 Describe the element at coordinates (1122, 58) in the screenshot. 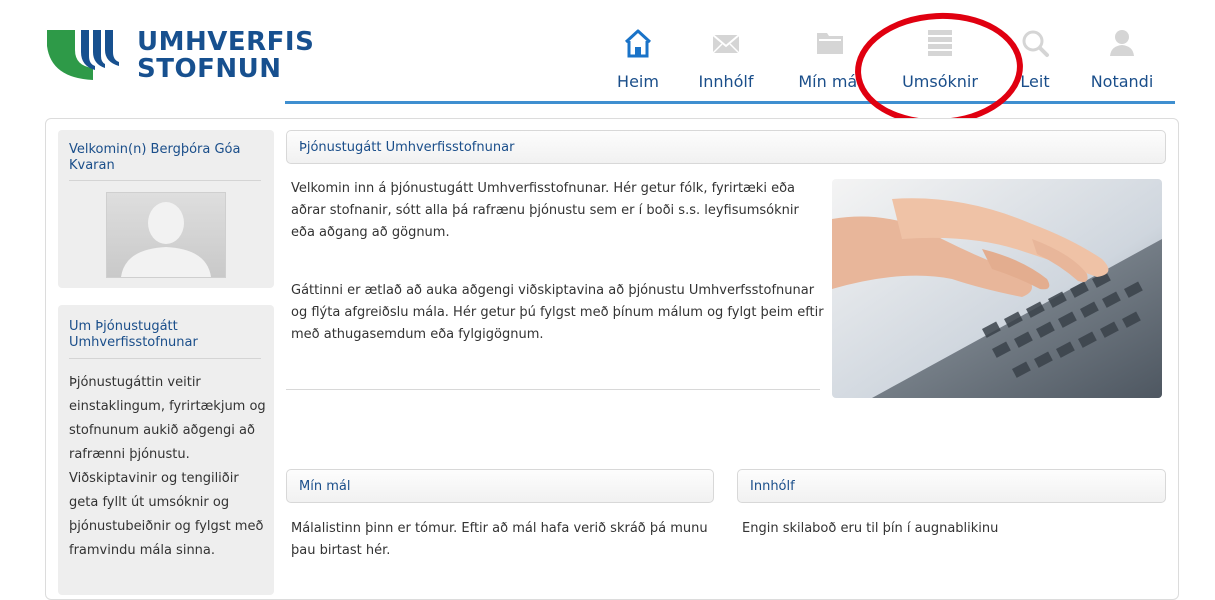

I see `nav-item-notandi: Notandi` at that location.